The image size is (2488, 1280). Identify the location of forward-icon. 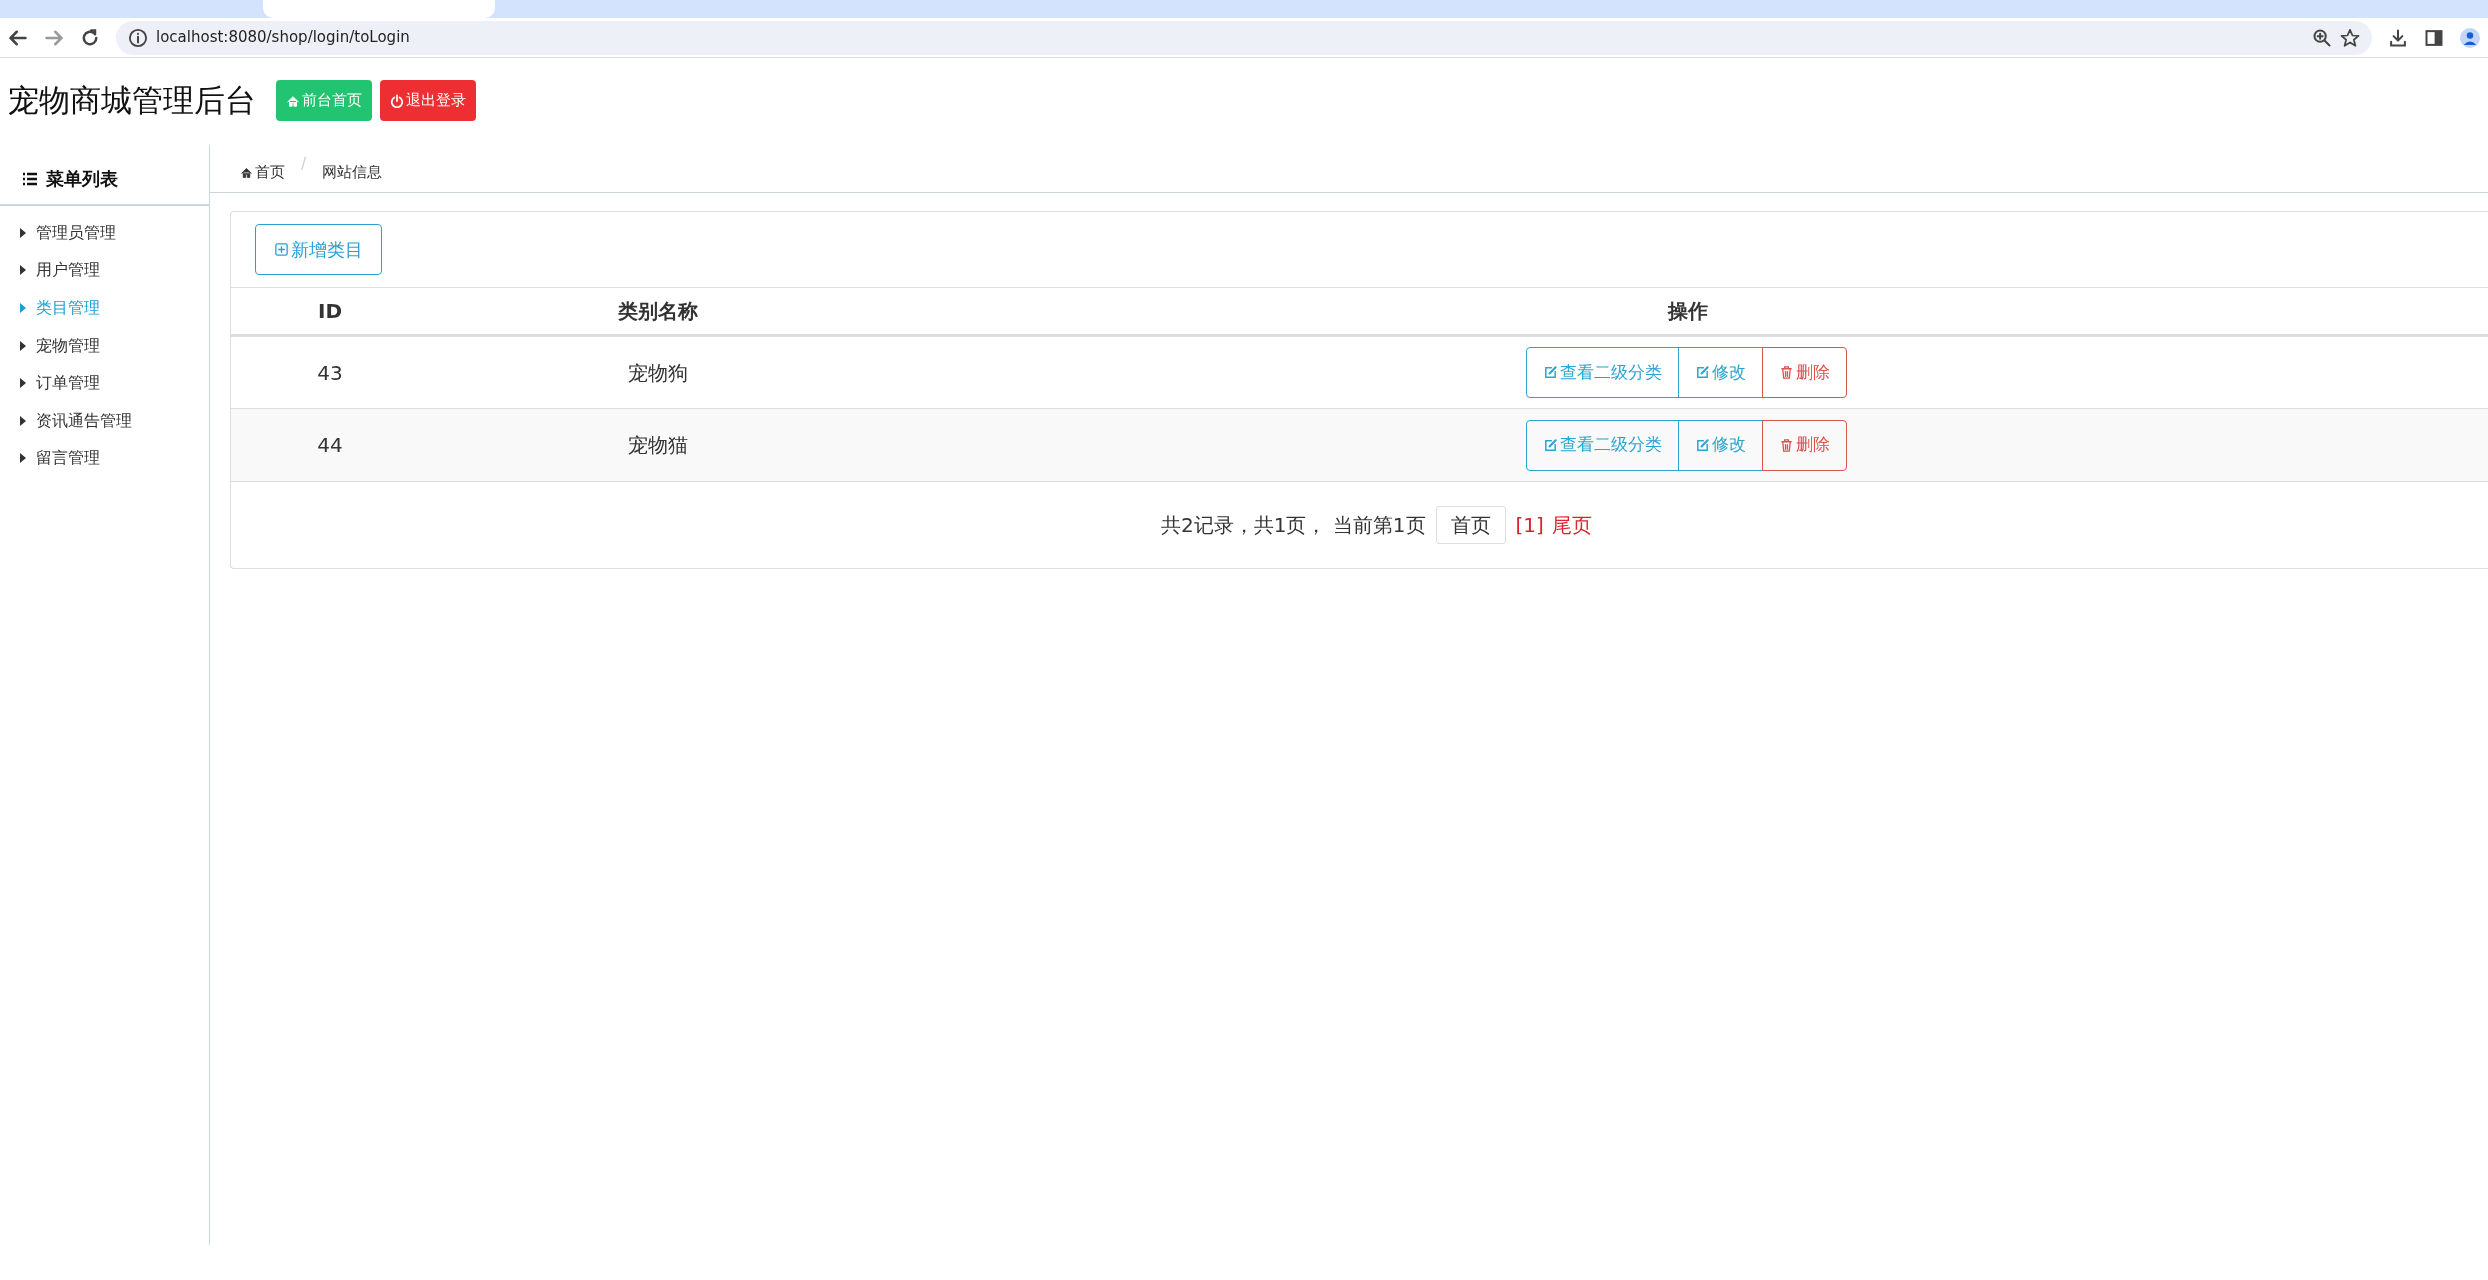
(54, 37).